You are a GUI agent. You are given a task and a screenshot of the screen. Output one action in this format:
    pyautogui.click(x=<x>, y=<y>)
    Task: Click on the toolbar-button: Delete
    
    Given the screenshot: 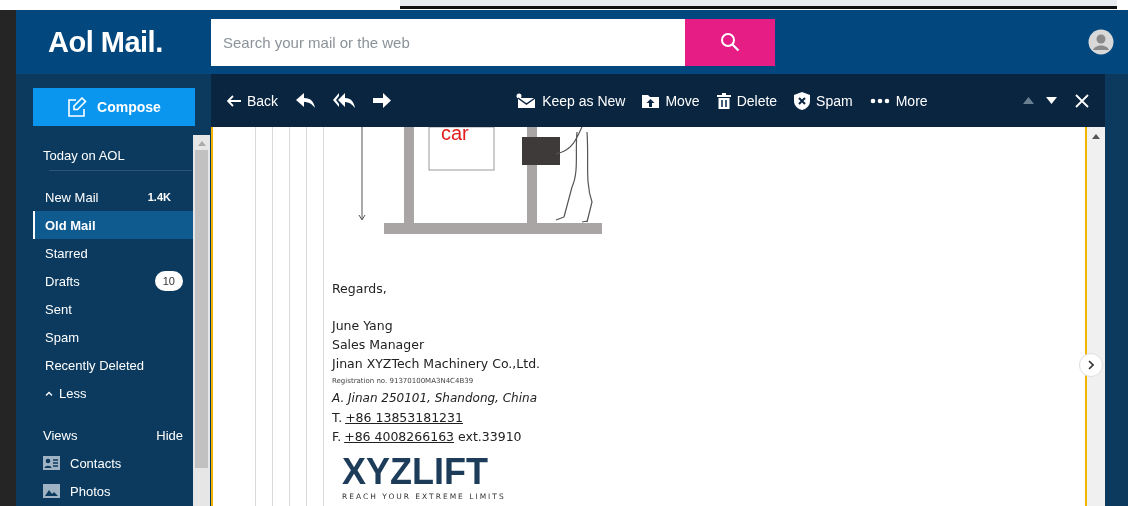 What is the action you would take?
    pyautogui.click(x=747, y=100)
    